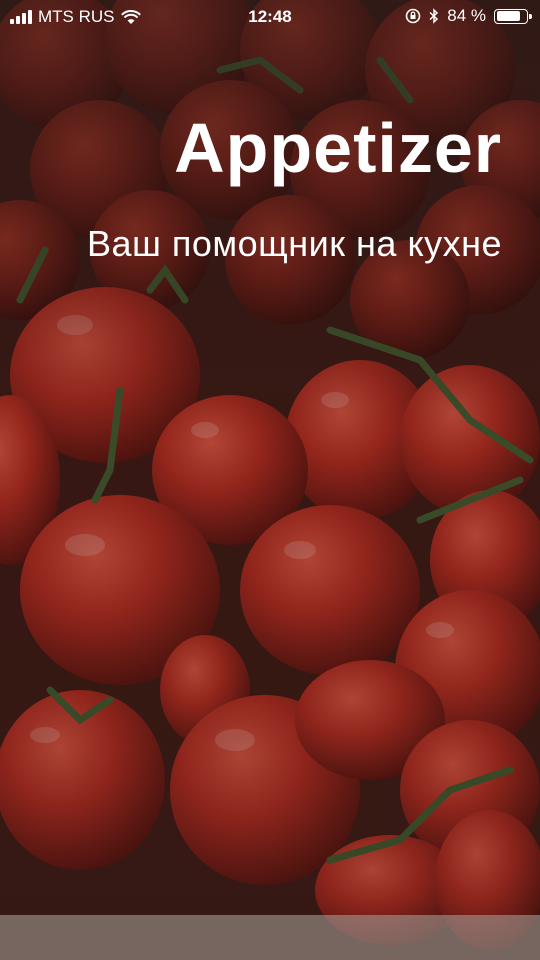 This screenshot has height=960, width=540. What do you see at coordinates (338, 148) in the screenshot?
I see `app-title: Appetizer` at bounding box center [338, 148].